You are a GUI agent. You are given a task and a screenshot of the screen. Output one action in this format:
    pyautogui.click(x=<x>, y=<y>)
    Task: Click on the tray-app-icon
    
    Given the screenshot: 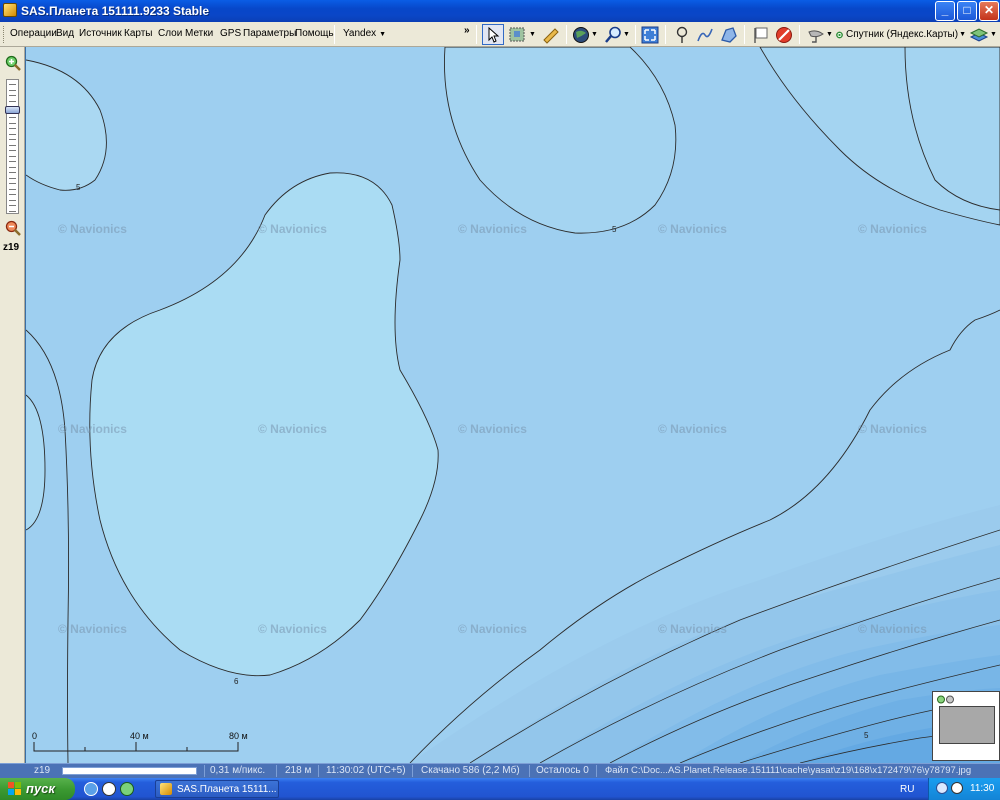 What is the action you would take?
    pyautogui.click(x=957, y=788)
    